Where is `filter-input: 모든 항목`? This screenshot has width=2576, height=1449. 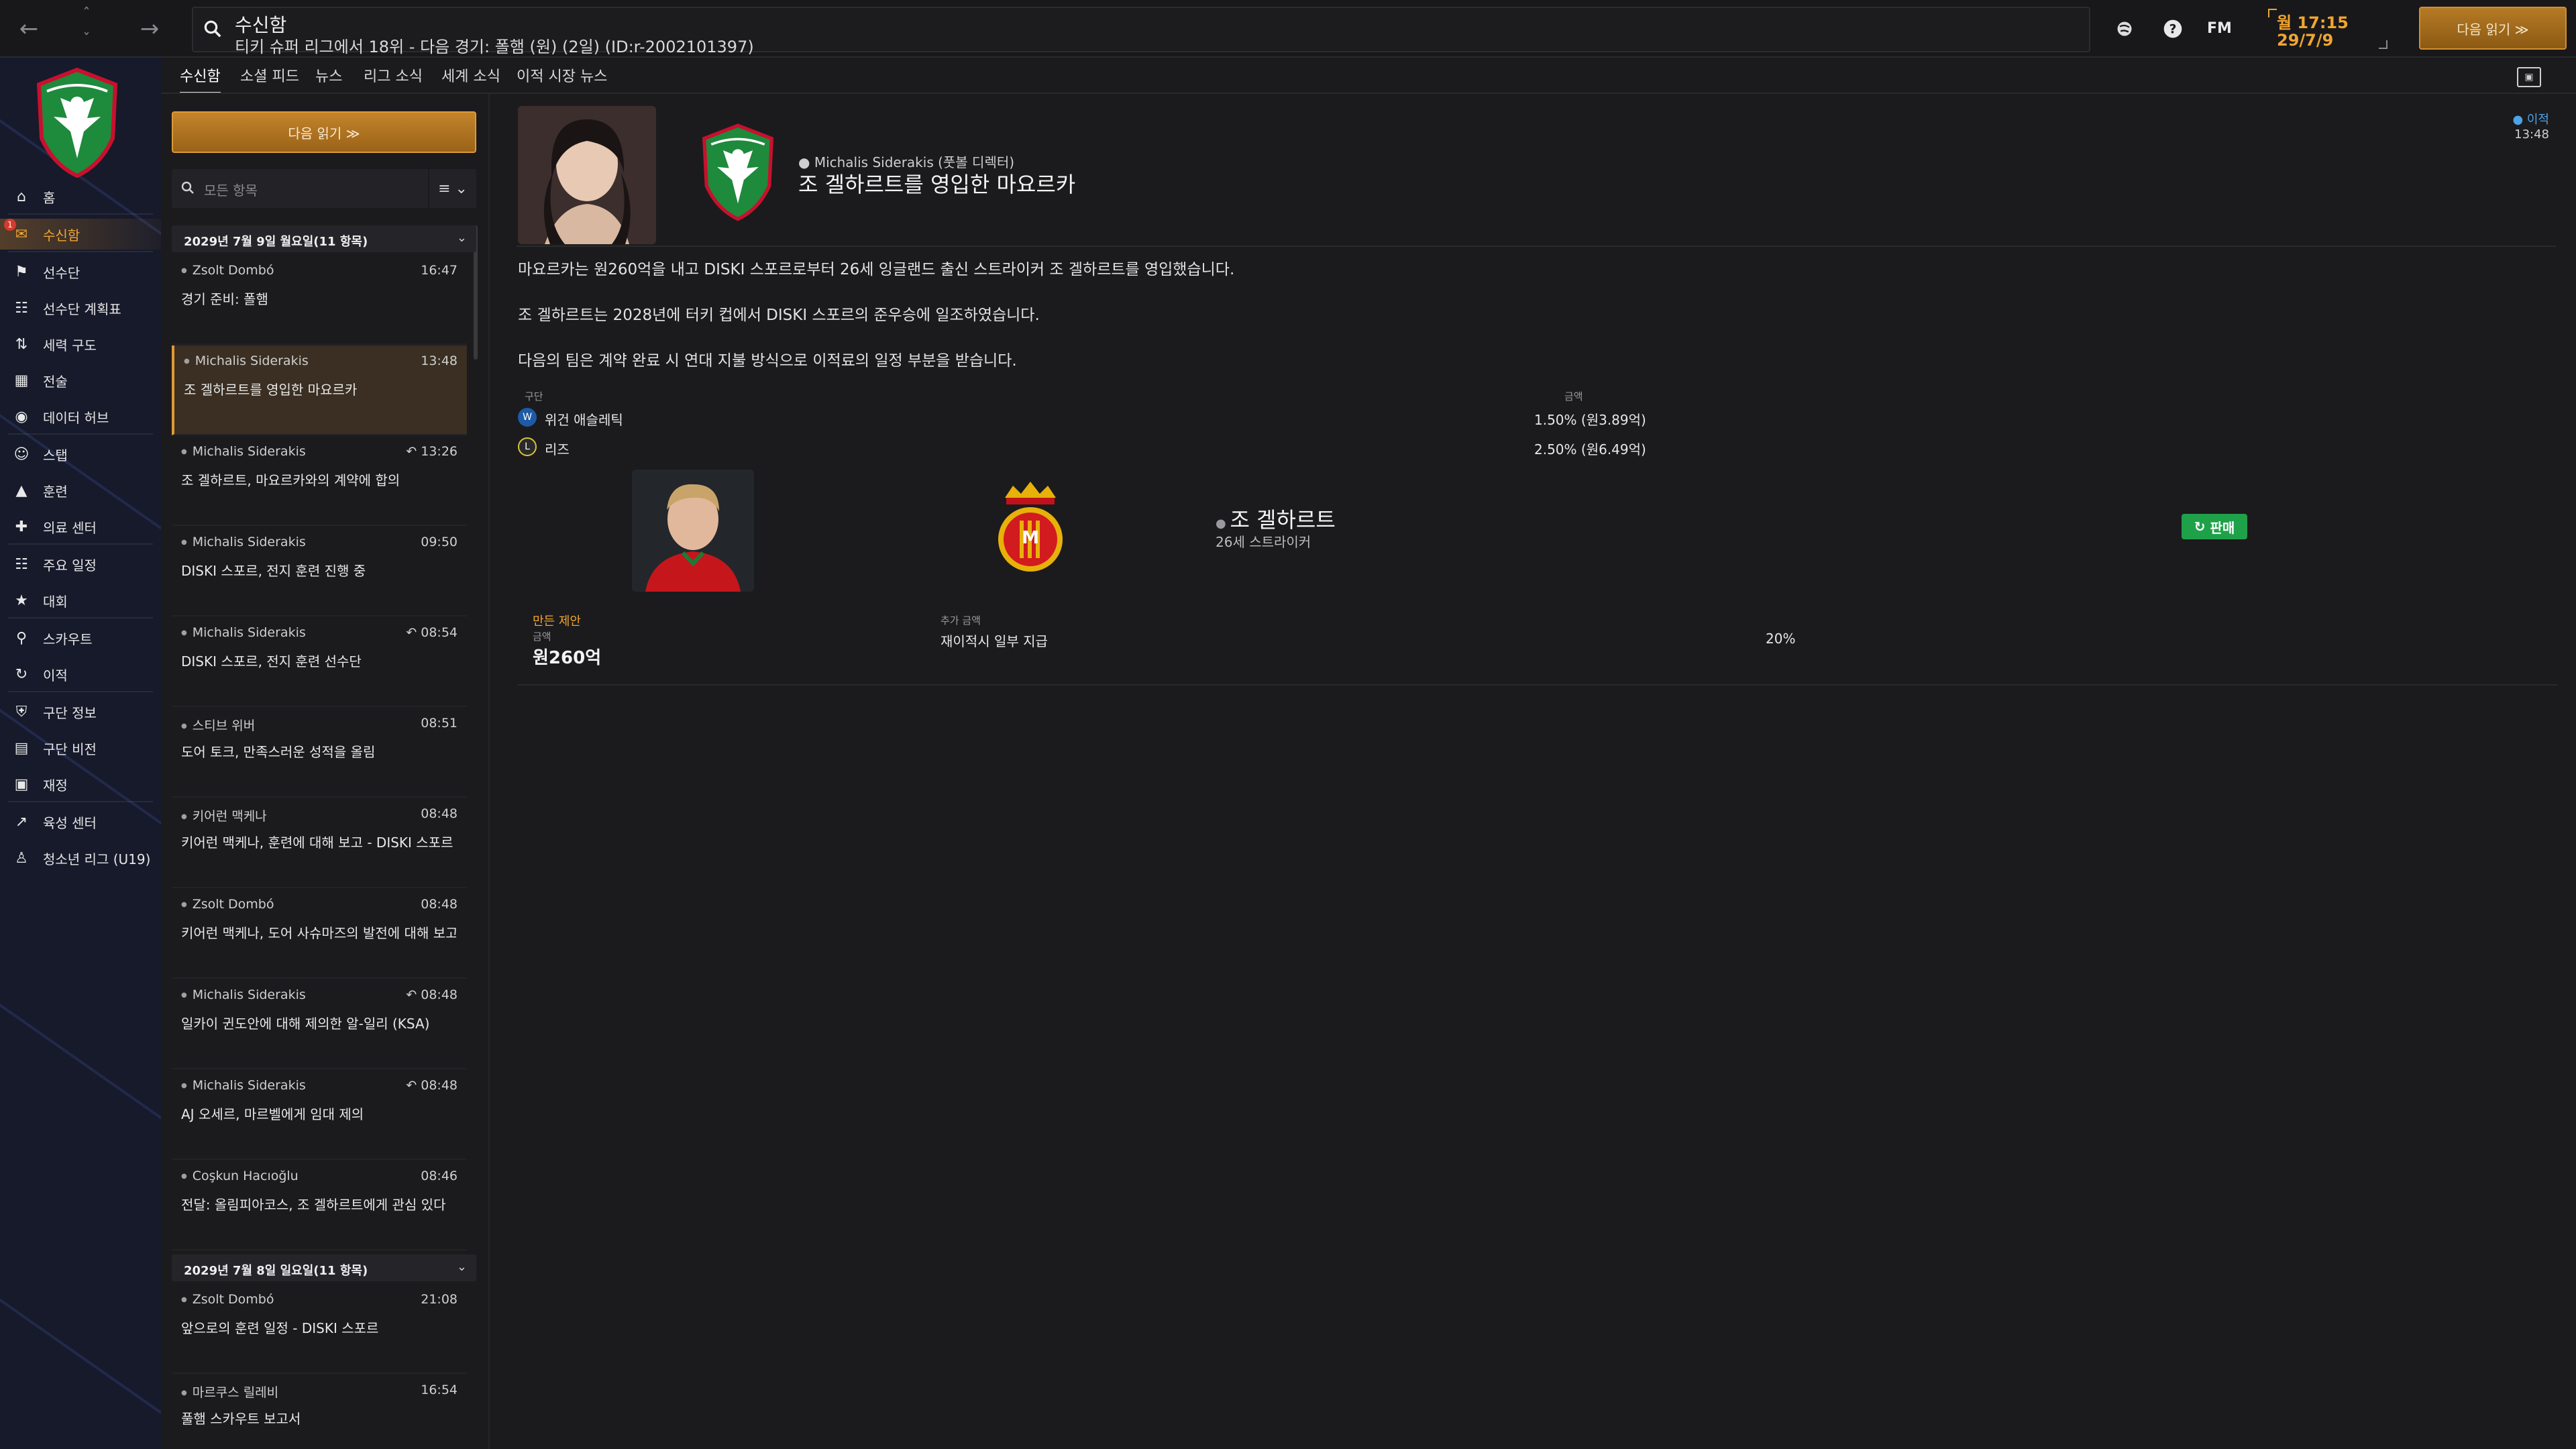 filter-input: 모든 항목 is located at coordinates (231, 189).